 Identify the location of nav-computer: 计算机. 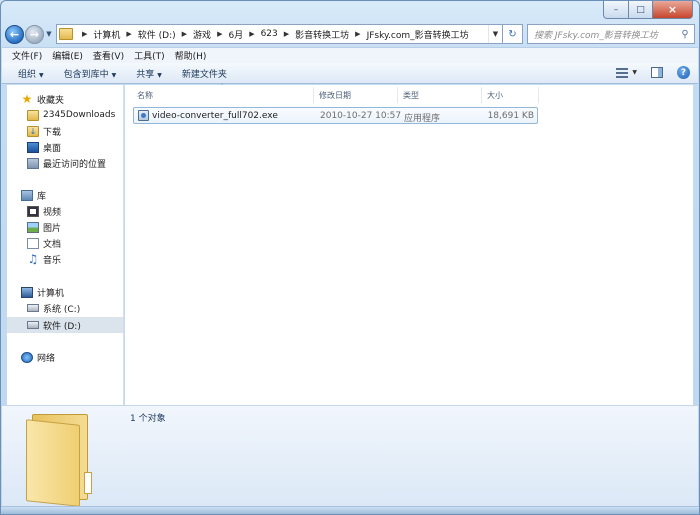
(72, 292).